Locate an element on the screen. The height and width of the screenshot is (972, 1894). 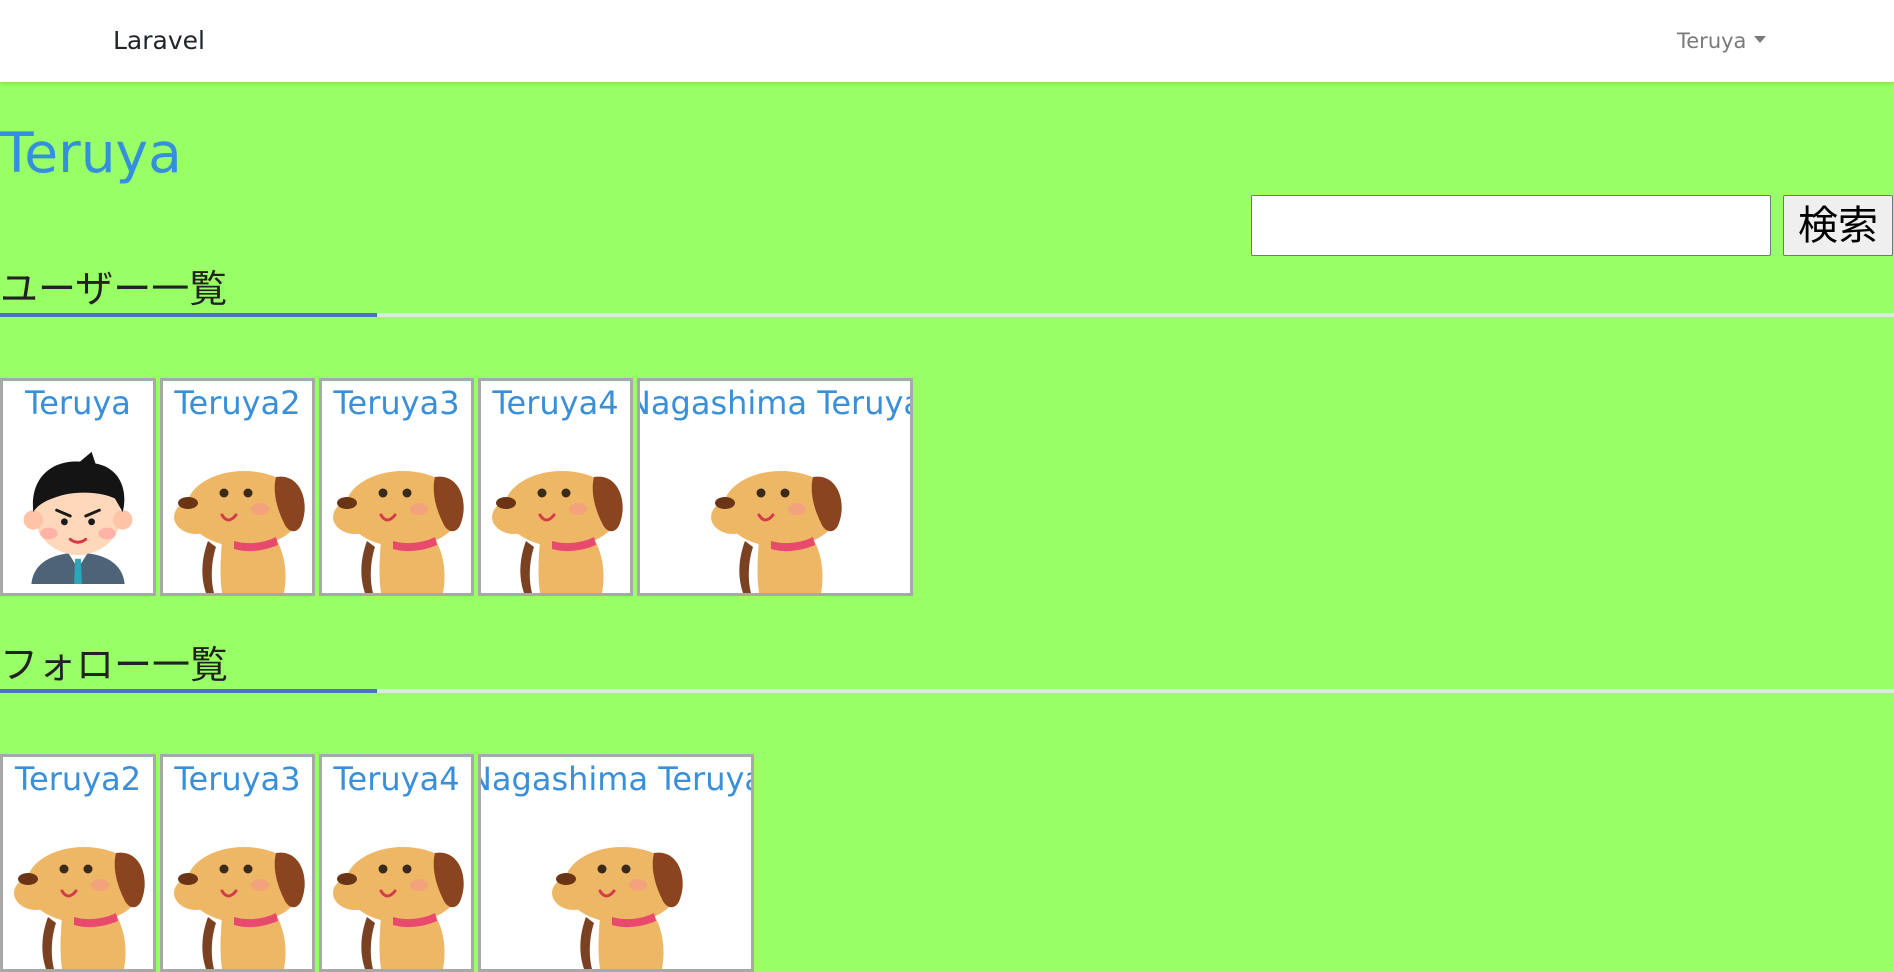
businessman-avatar-icon is located at coordinates (78, 516).